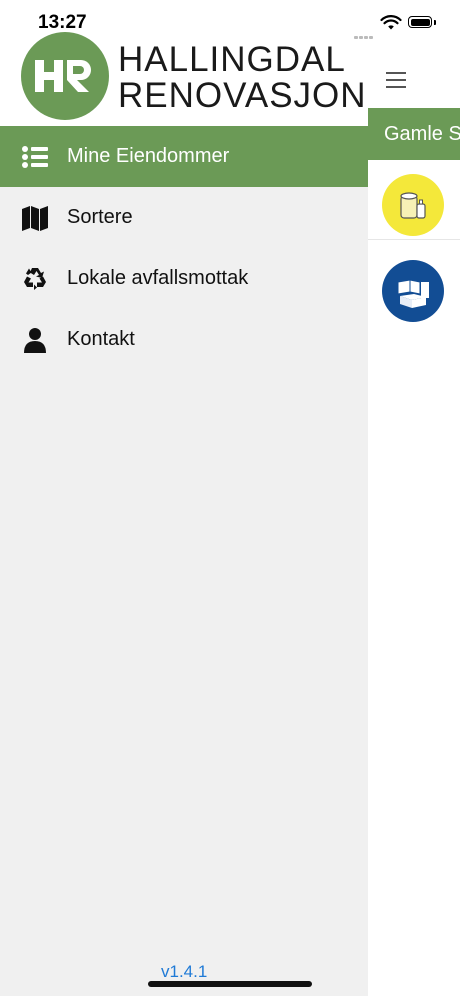 This screenshot has height=996, width=460. I want to click on status-time: 13:27, so click(62, 22).